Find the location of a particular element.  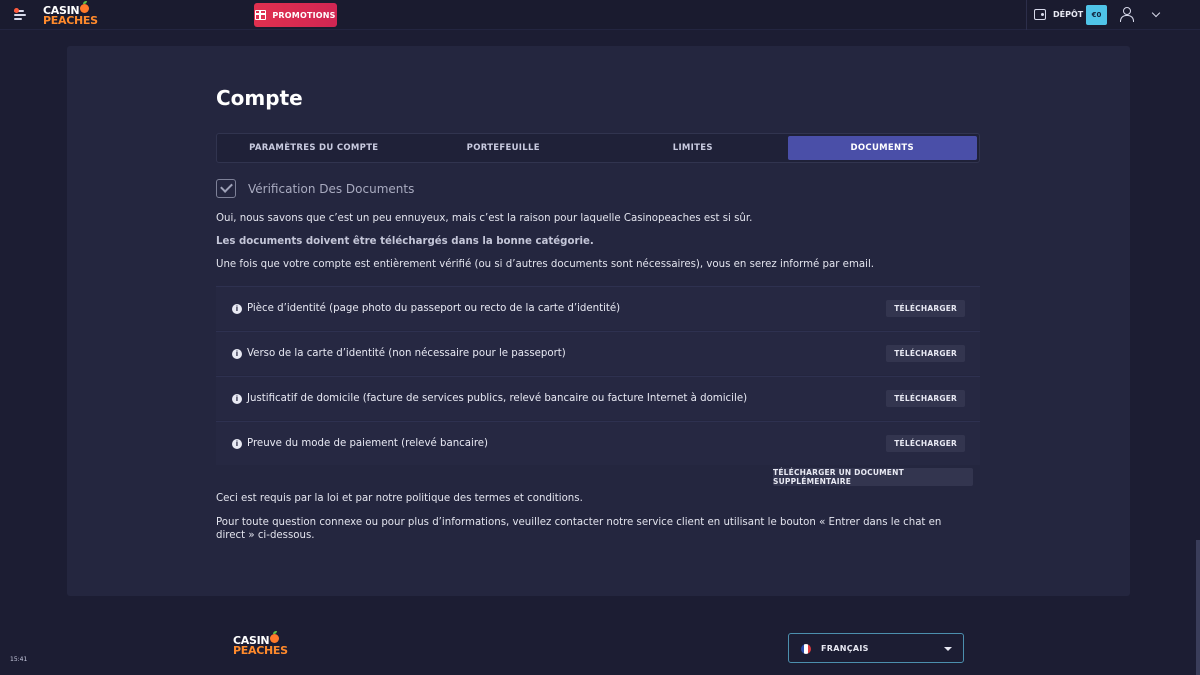

tab-limits: LIMITES is located at coordinates (693, 148).